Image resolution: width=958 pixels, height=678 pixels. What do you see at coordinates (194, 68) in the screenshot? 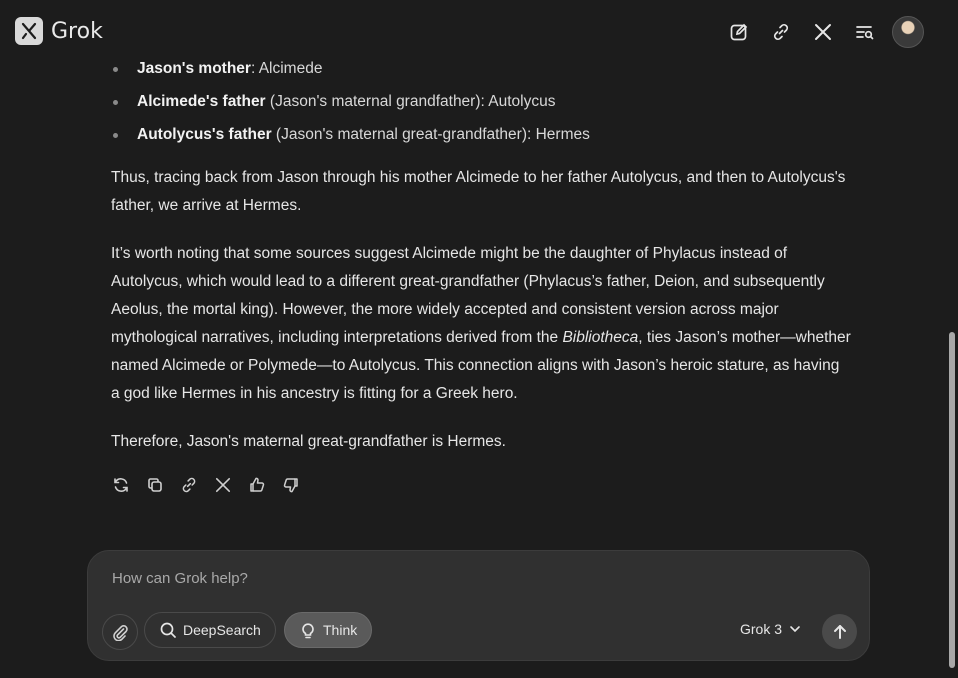
I see `list-item-term: Jason's mother` at bounding box center [194, 68].